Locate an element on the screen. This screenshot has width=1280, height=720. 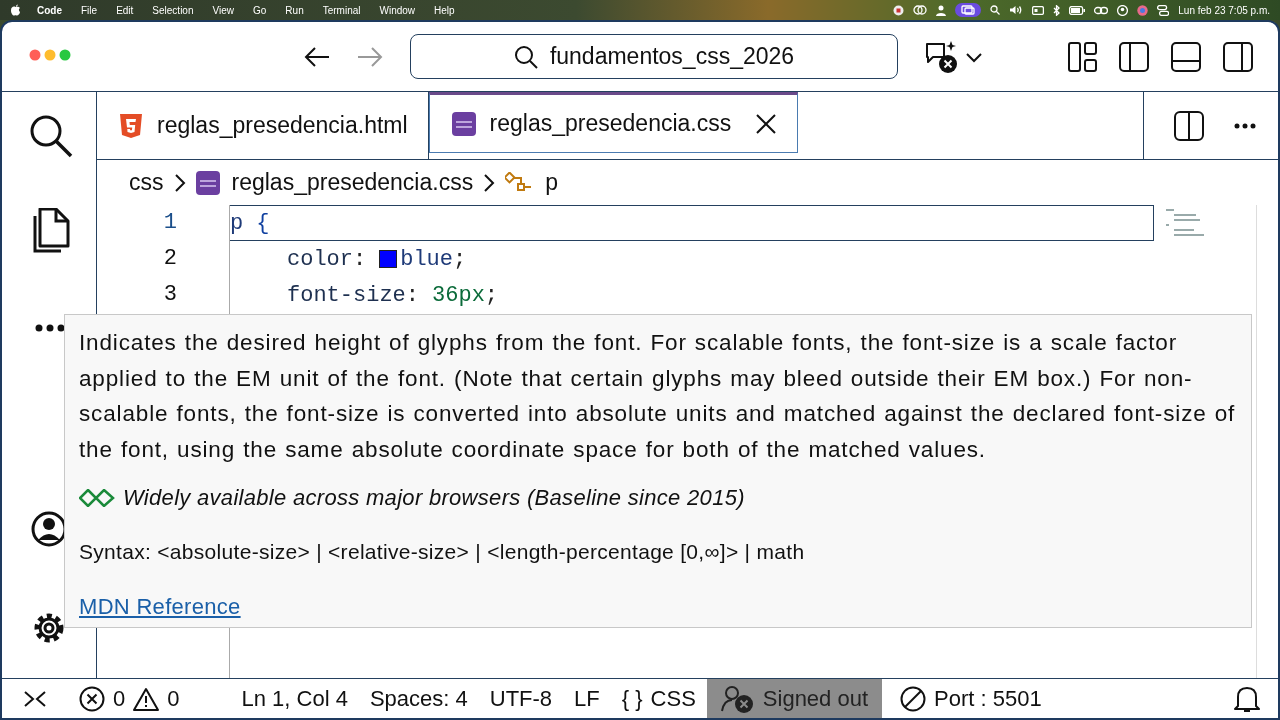
account-off-icon is located at coordinates (737, 698).